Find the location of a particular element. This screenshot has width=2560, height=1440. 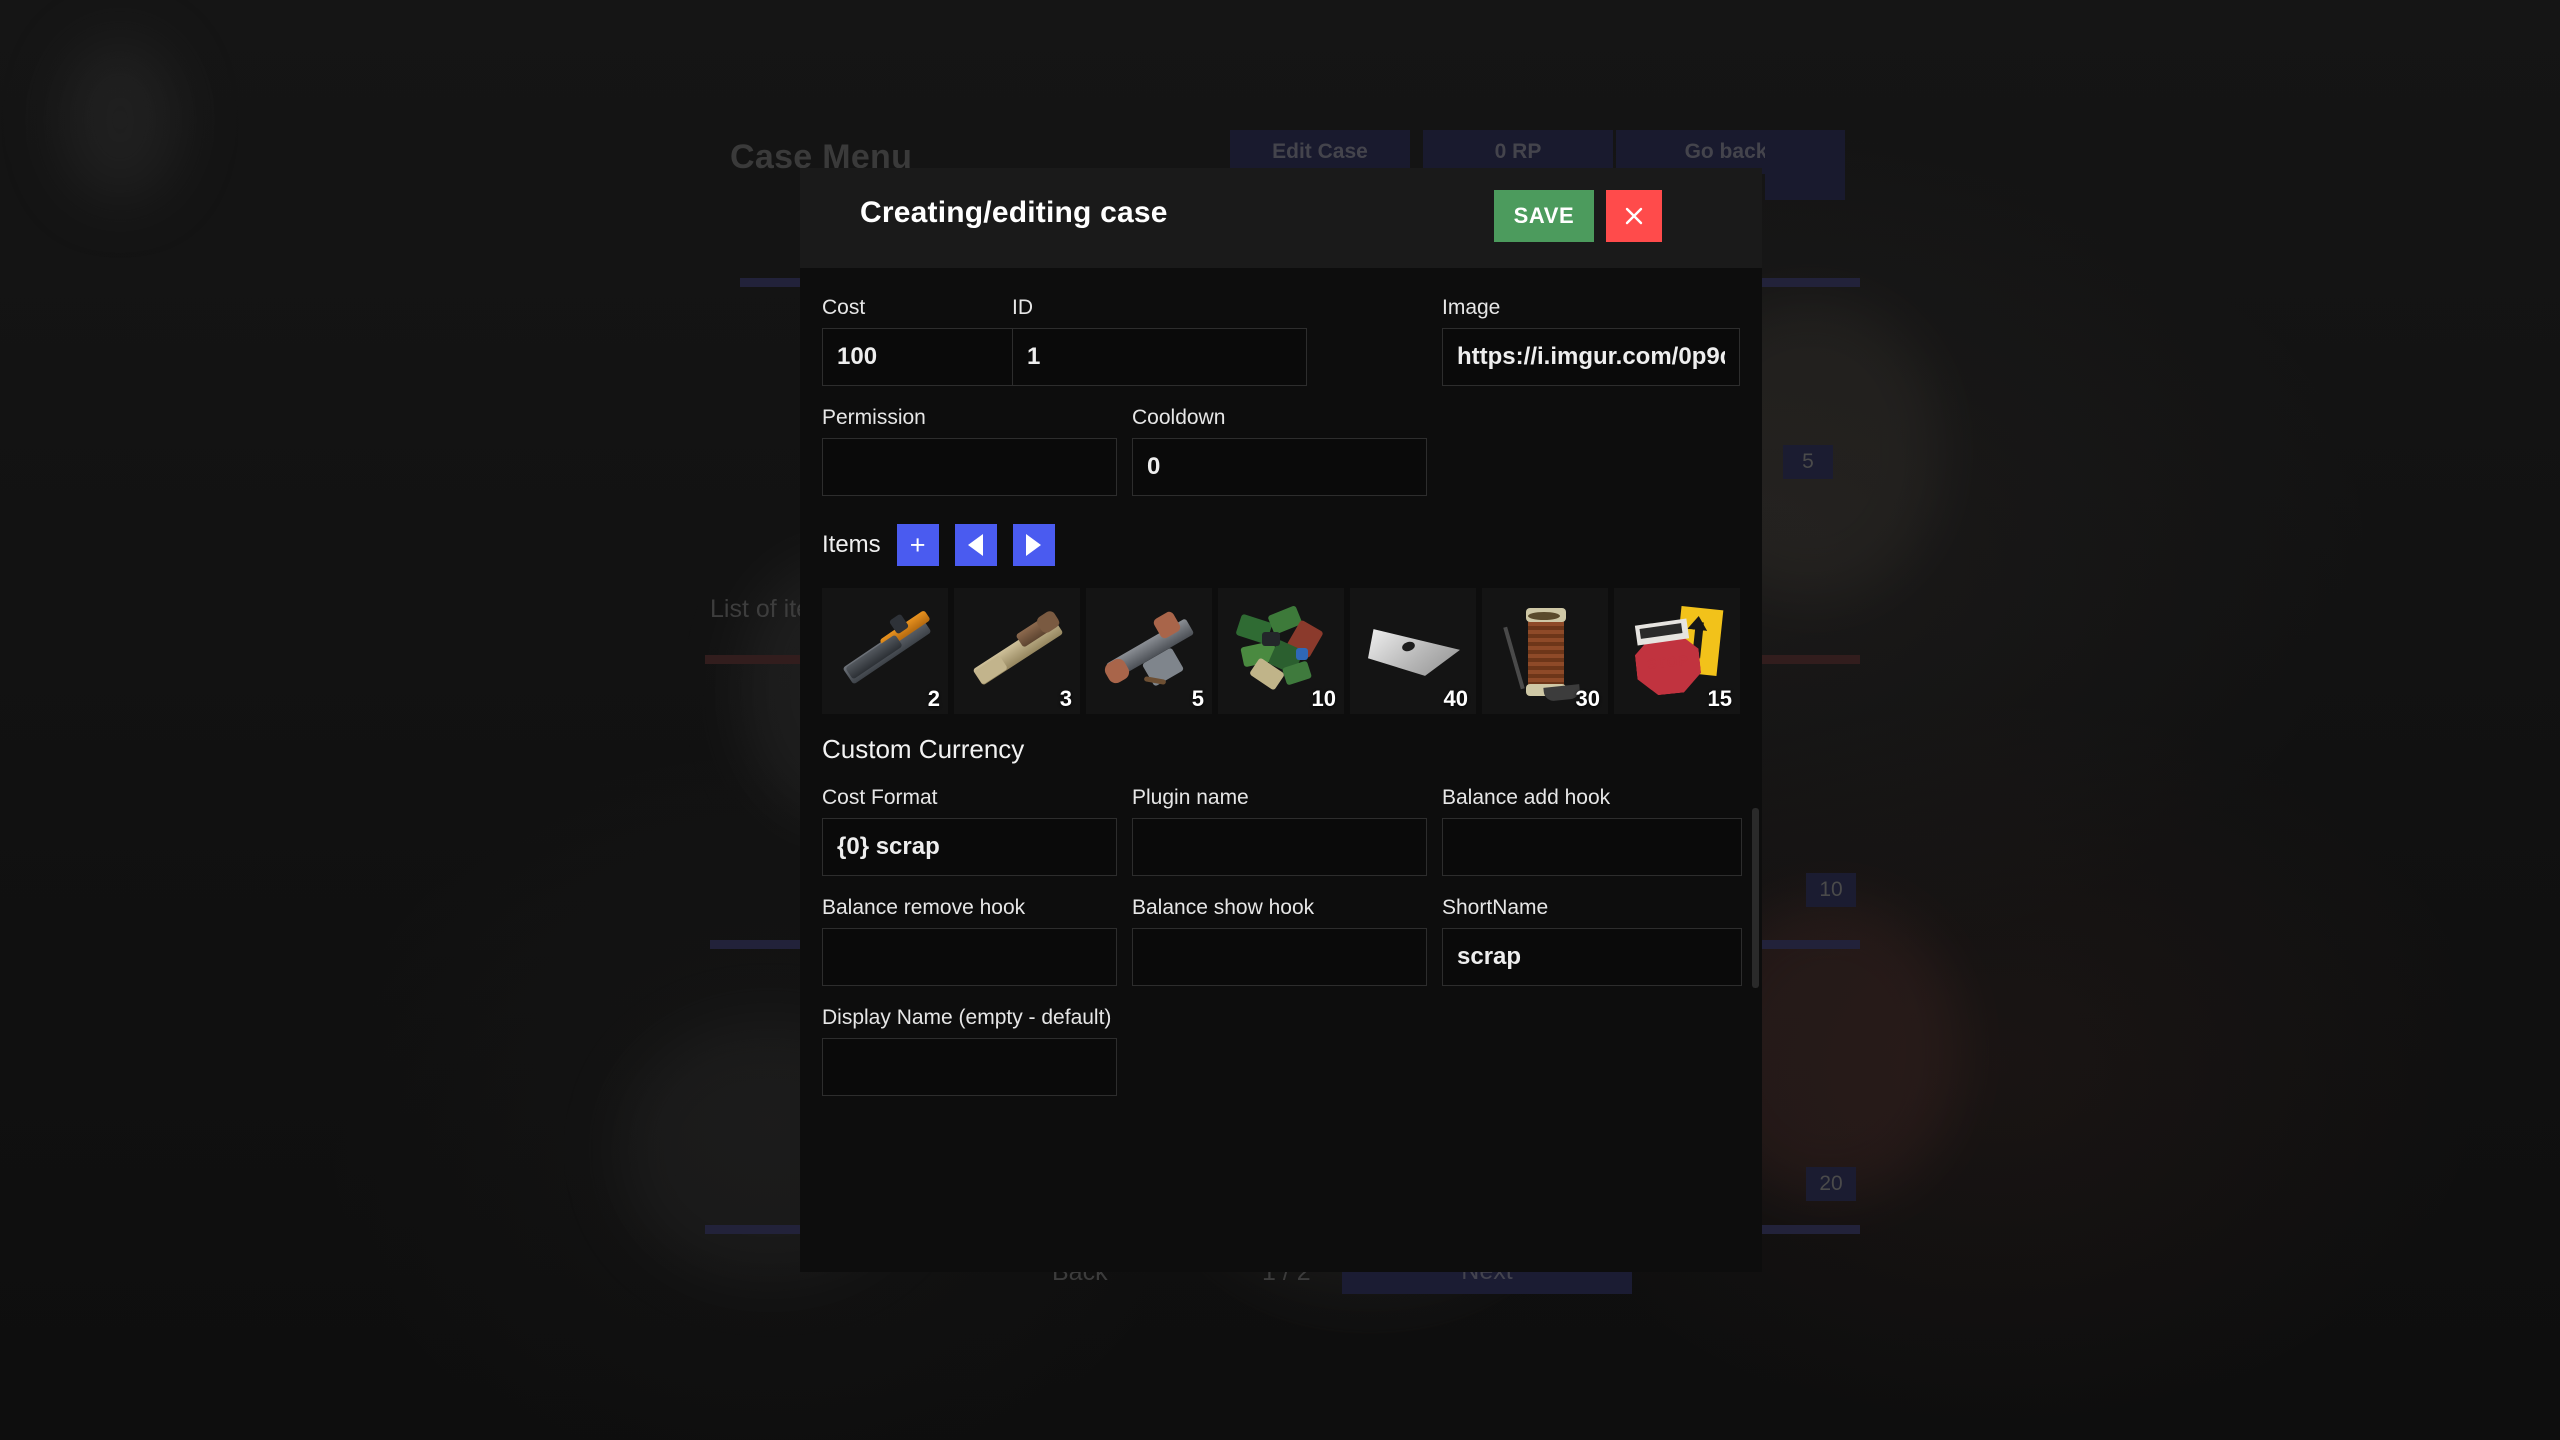

modal-scrollbar is located at coordinates (1755, 898).